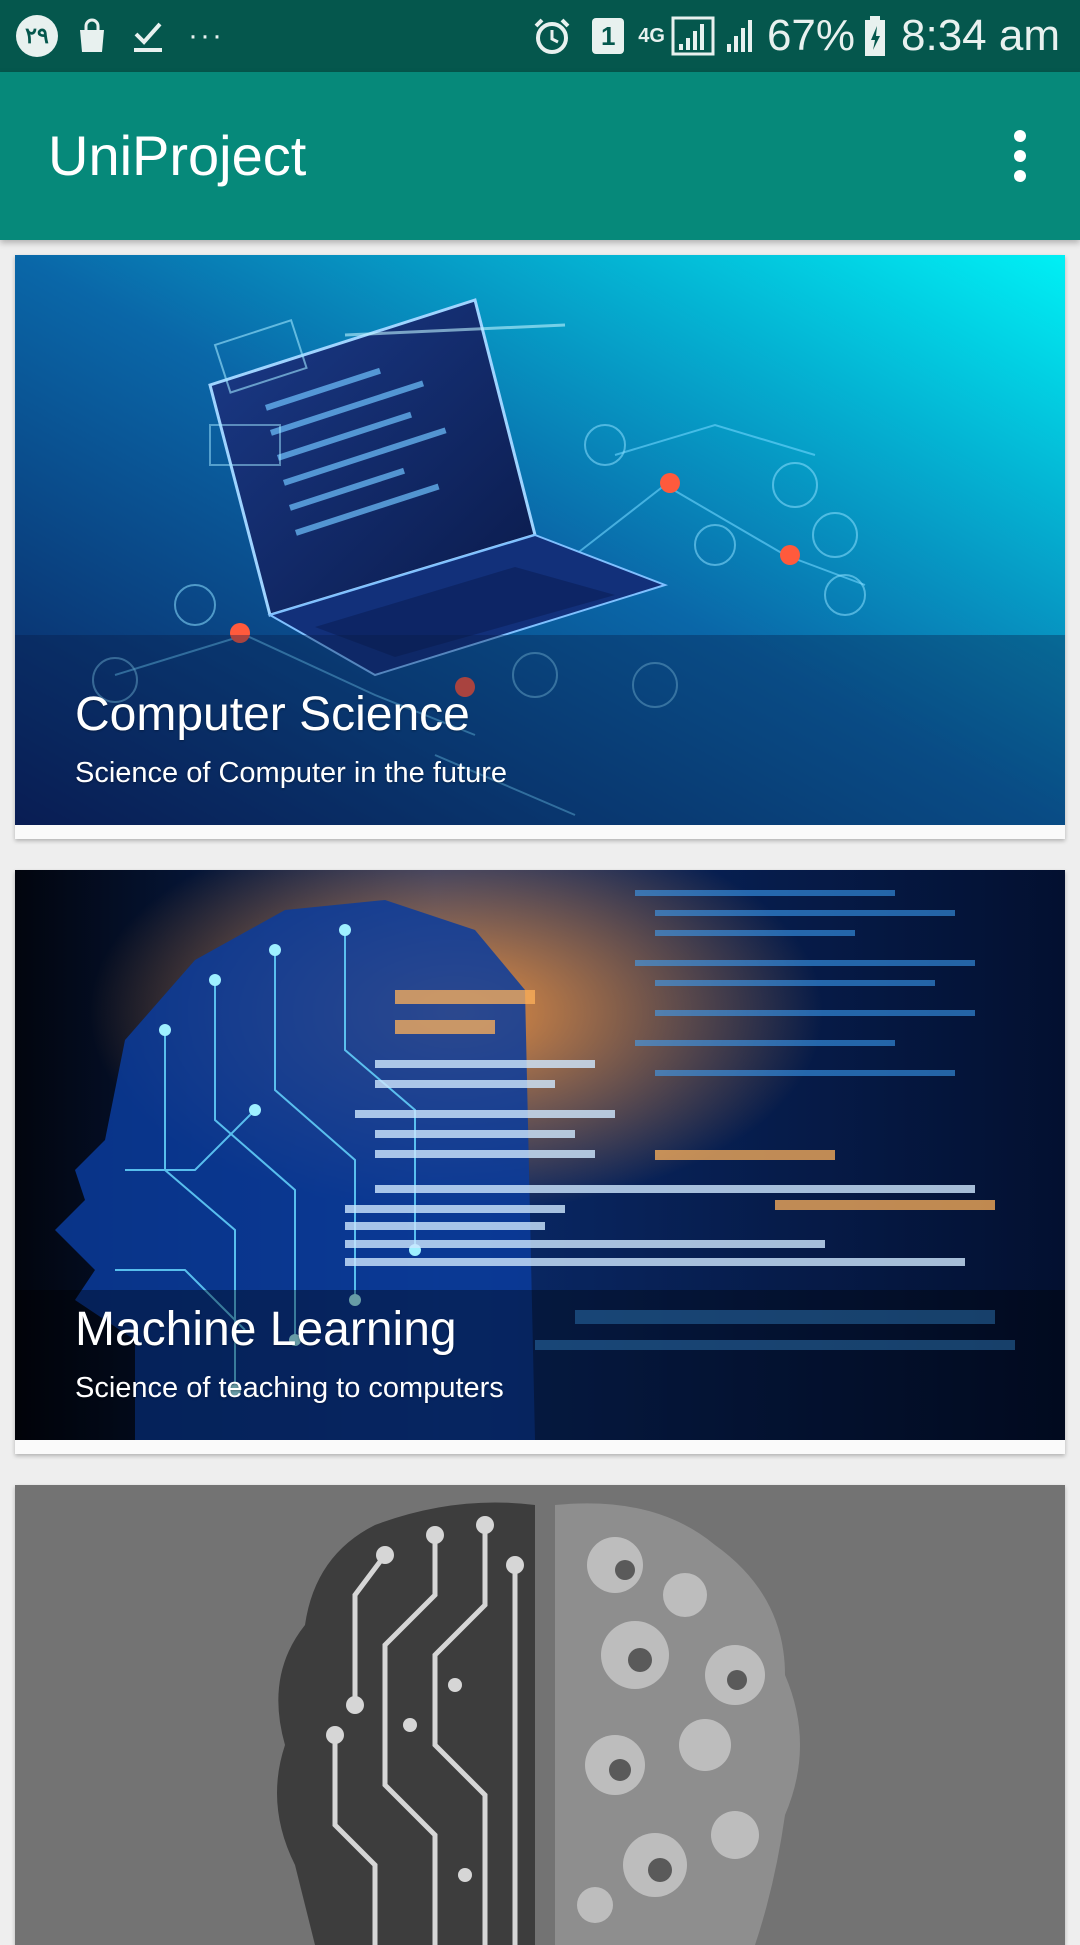 The image size is (1080, 1945). Describe the element at coordinates (272, 714) in the screenshot. I see `card-title: Computer Science` at that location.